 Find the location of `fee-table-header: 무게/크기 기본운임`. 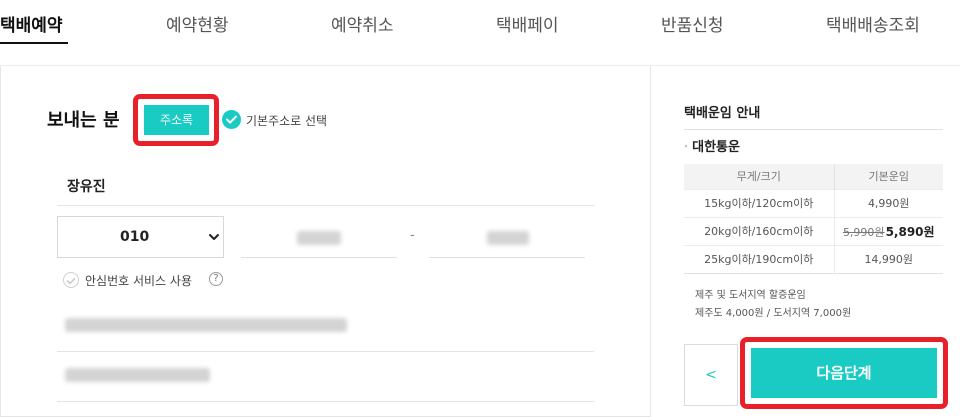

fee-table-header: 무게/크기 기본운임 is located at coordinates (813, 176).